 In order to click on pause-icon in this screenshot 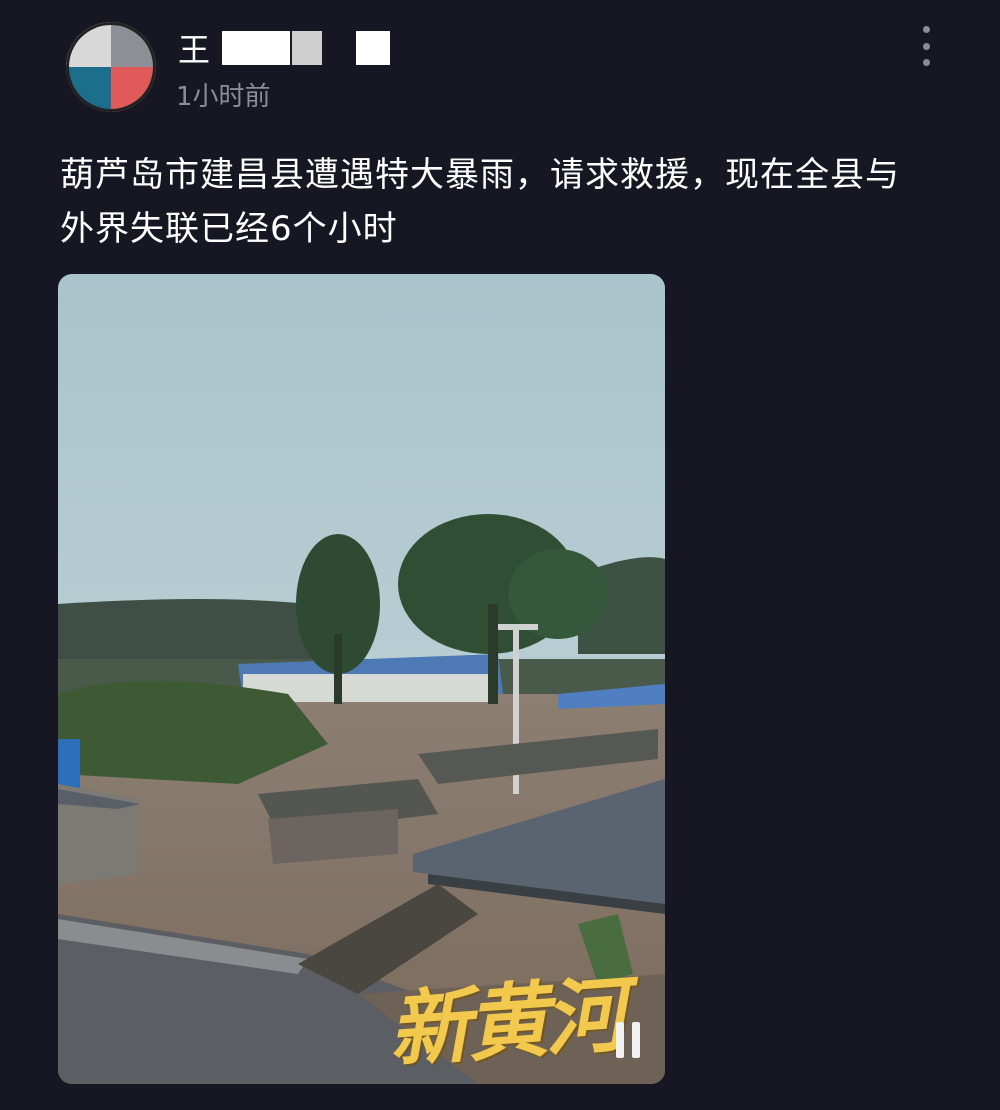, I will do `click(628, 1040)`.